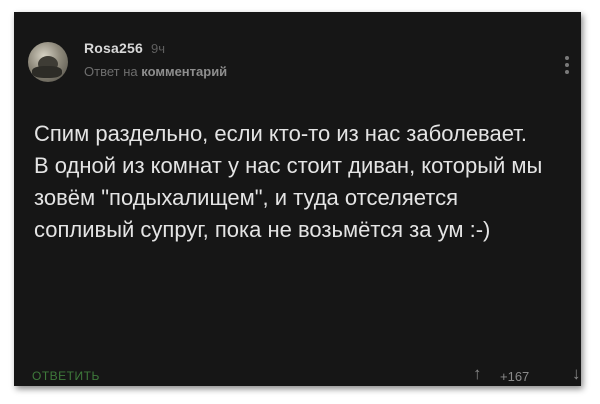 Image resolution: width=600 pixels, height=404 pixels. Describe the element at coordinates (47, 72) in the screenshot. I see `avatar-shape` at that location.